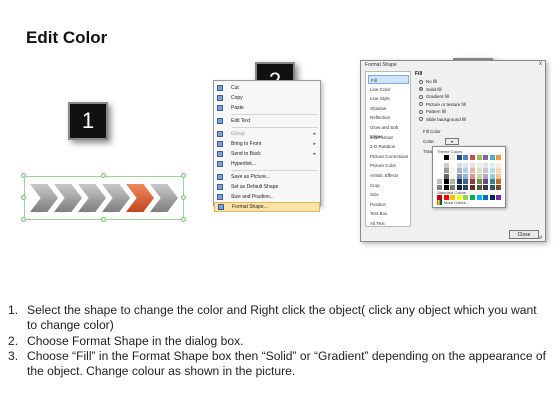  I want to click on sidebar-item-3-d-format: 3-D Format, so click(388, 137).